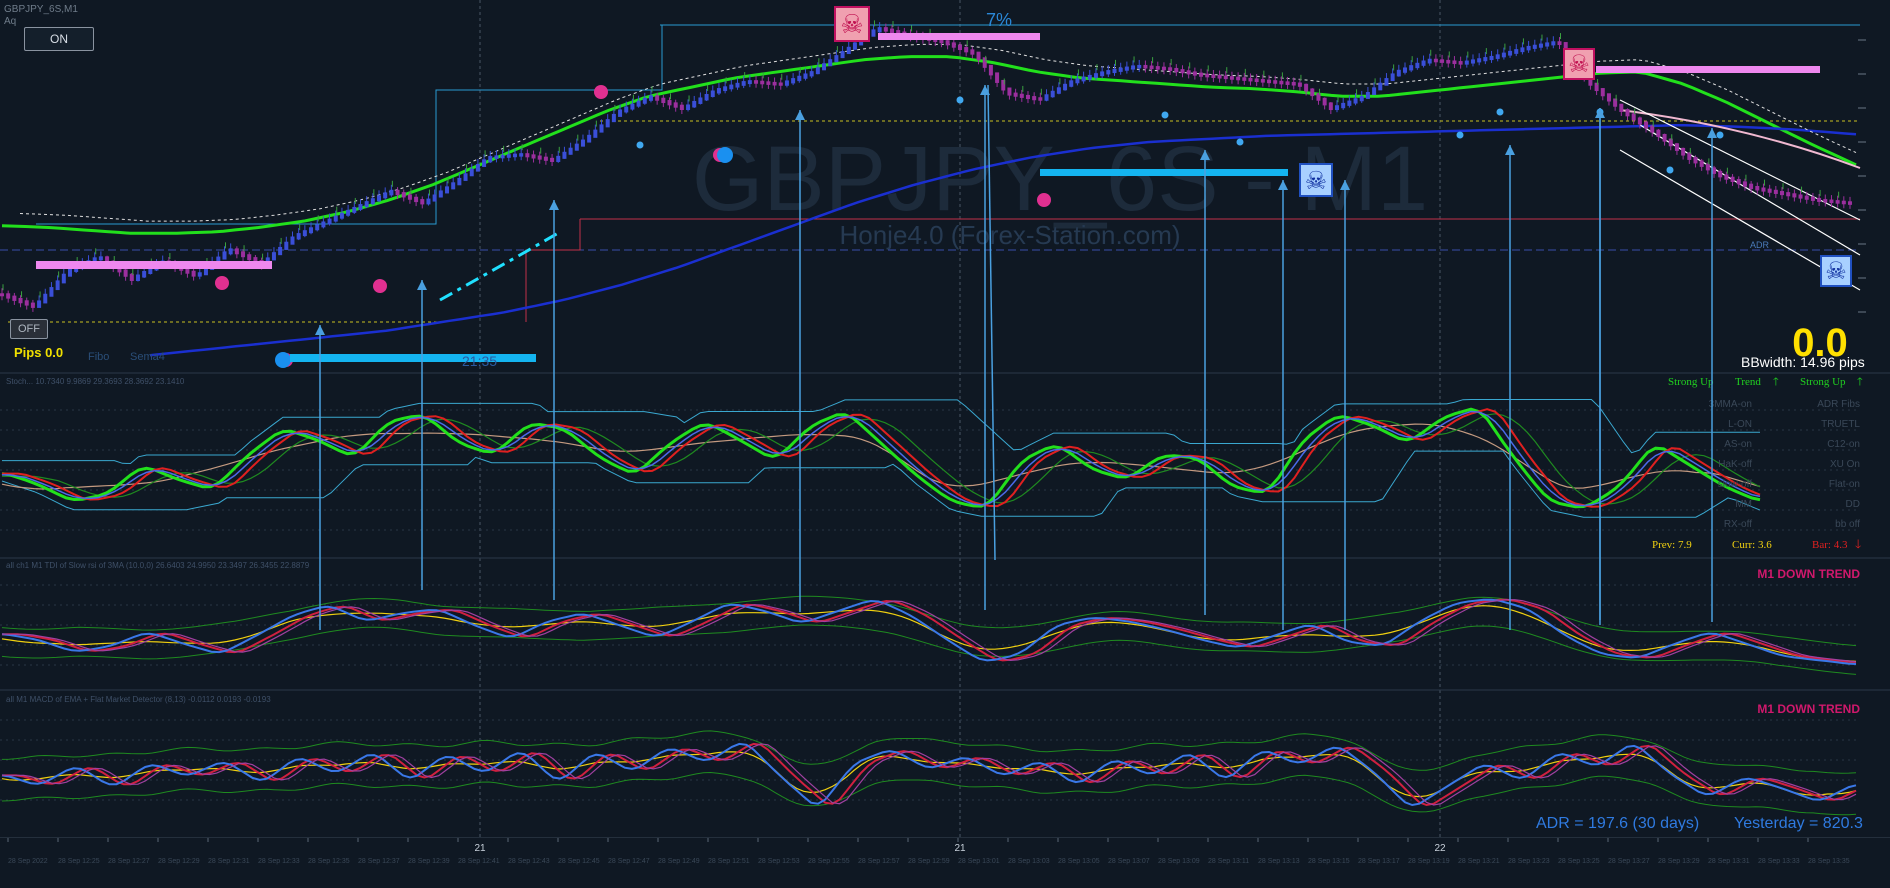  What do you see at coordinates (1738, 524) in the screenshot?
I see `setting-label: RX-off` at bounding box center [1738, 524].